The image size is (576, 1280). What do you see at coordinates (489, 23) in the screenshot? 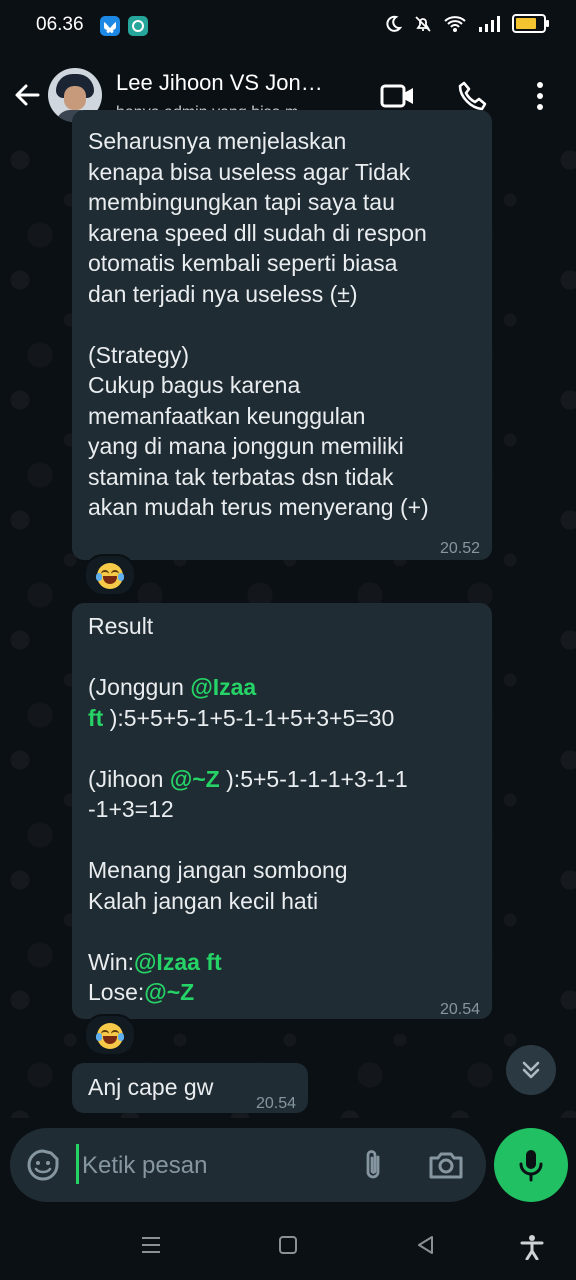
I see `signal-icon` at bounding box center [489, 23].